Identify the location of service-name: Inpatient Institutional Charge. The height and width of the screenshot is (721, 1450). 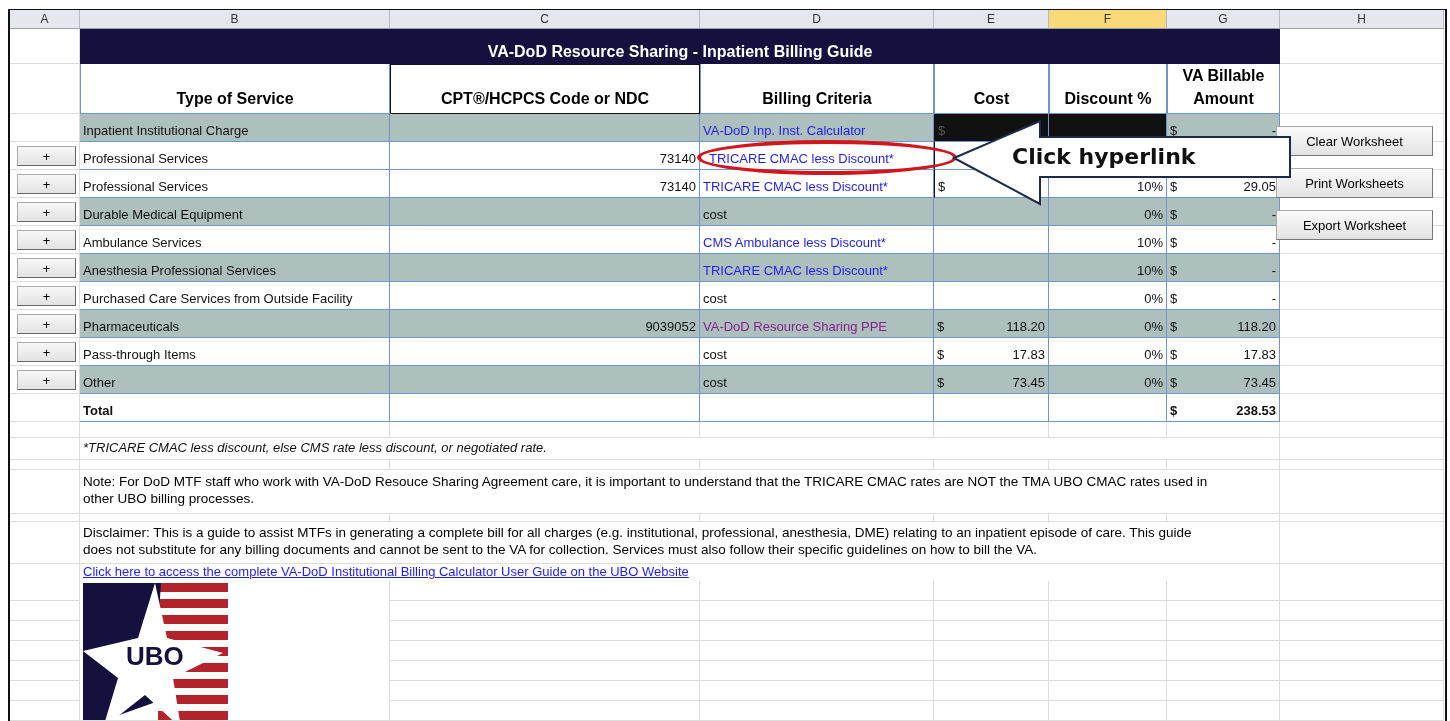
(166, 130).